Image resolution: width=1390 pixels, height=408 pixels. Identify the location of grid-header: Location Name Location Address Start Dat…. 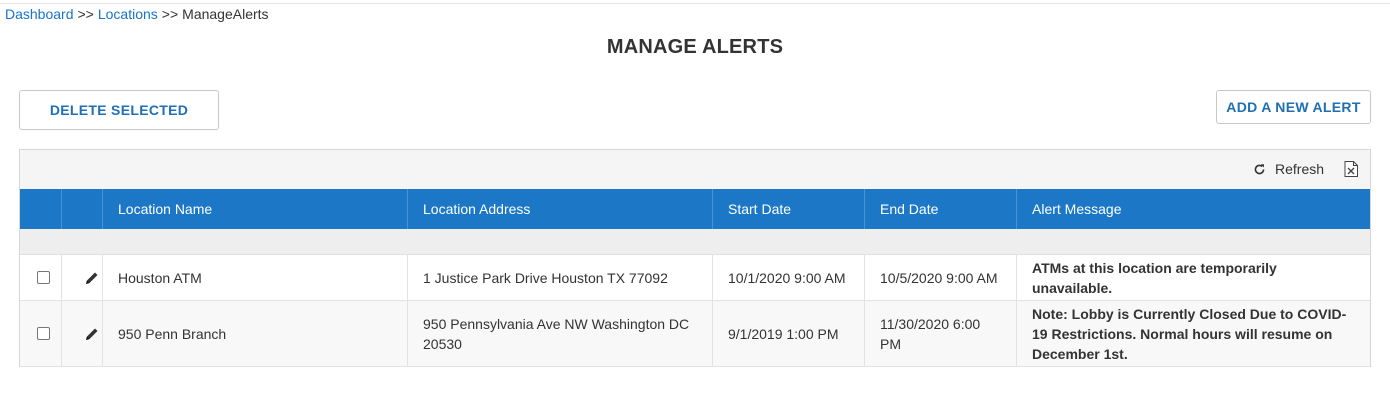
(695, 209).